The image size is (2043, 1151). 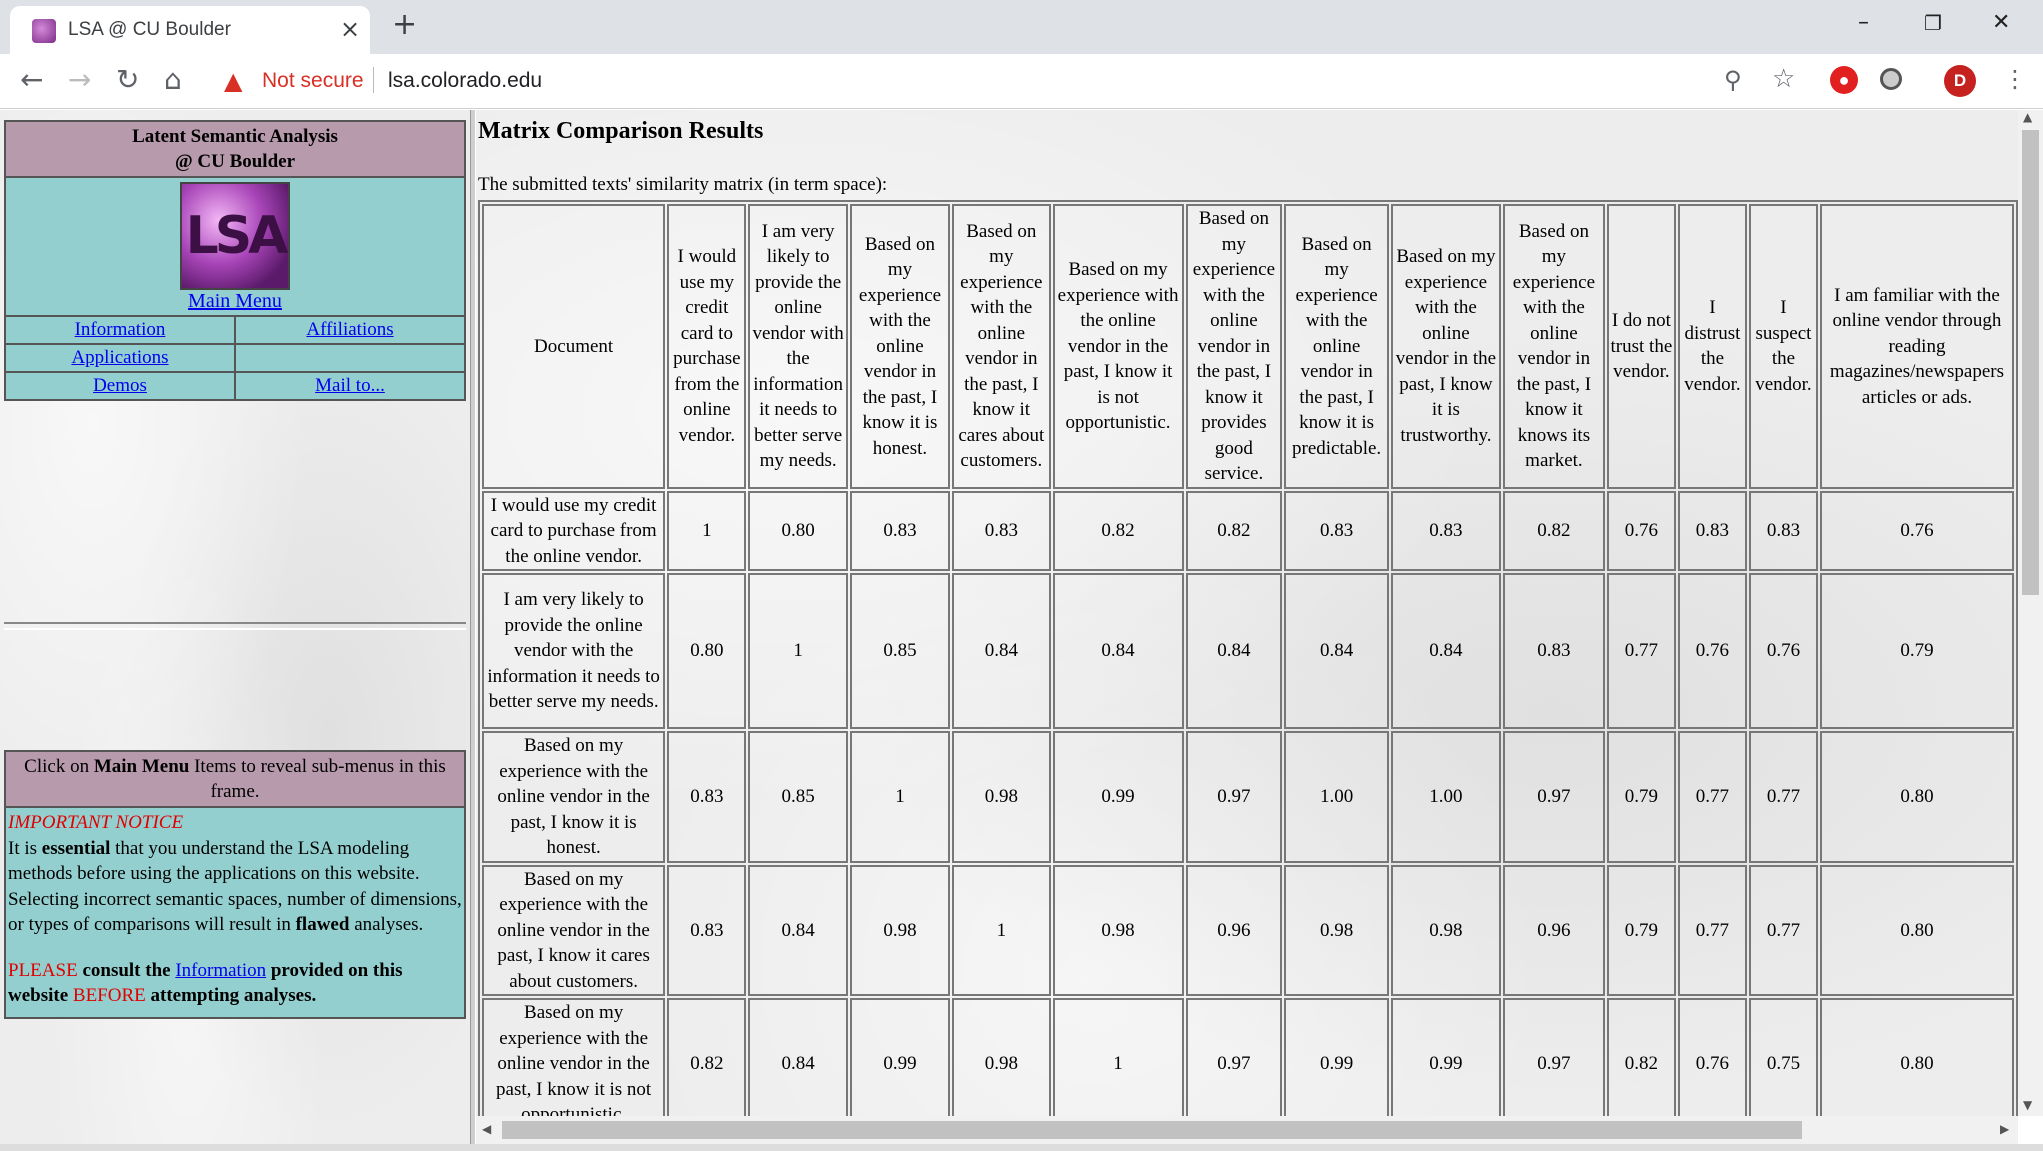 I want to click on notice-text: analyses., so click(x=386, y=924).